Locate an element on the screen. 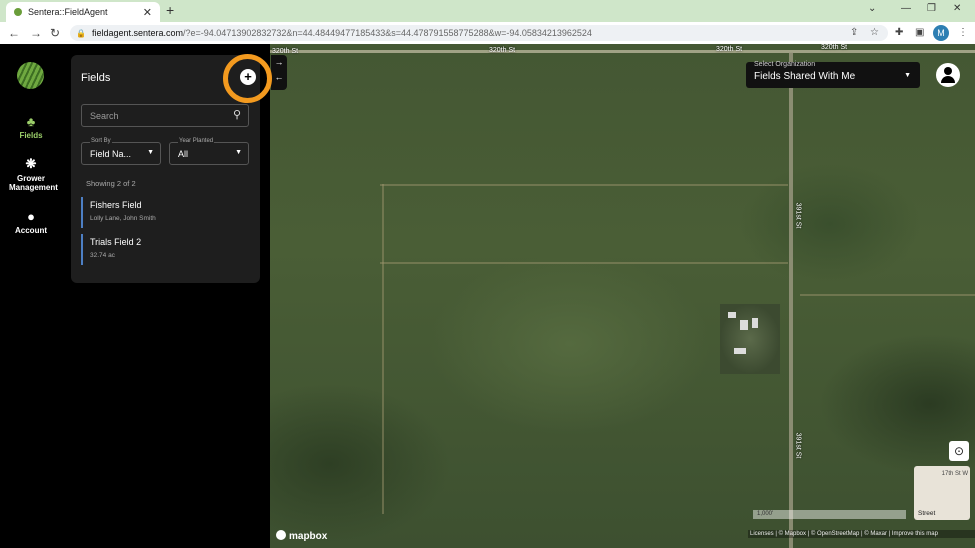  minimize-icon: — is located at coordinates (906, 8).